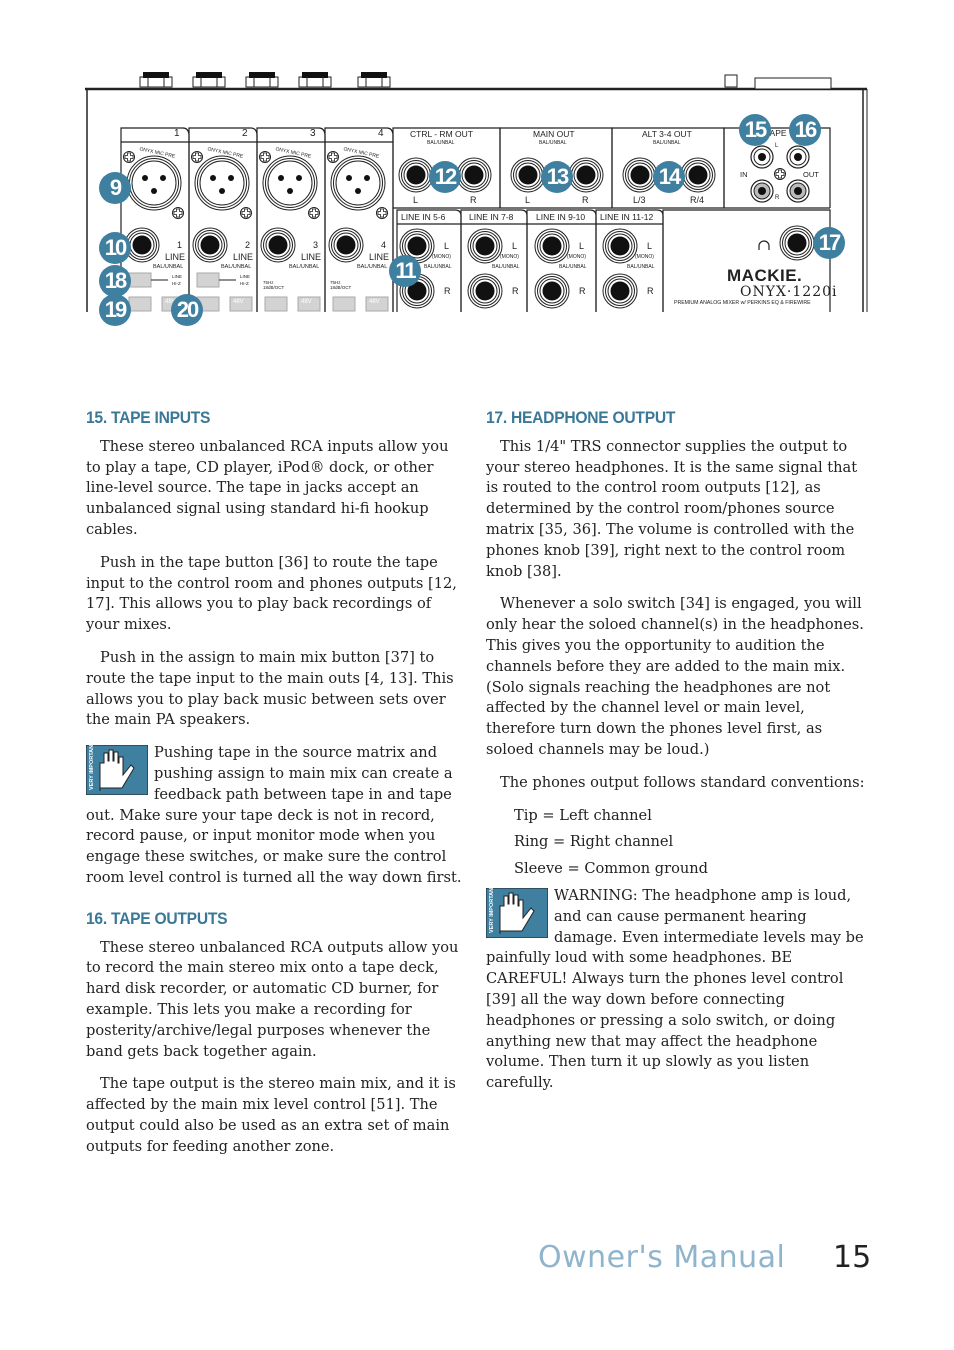 The height and width of the screenshot is (1350, 954). Describe the element at coordinates (177, 133) in the screenshot. I see `channel-number: 1` at that location.